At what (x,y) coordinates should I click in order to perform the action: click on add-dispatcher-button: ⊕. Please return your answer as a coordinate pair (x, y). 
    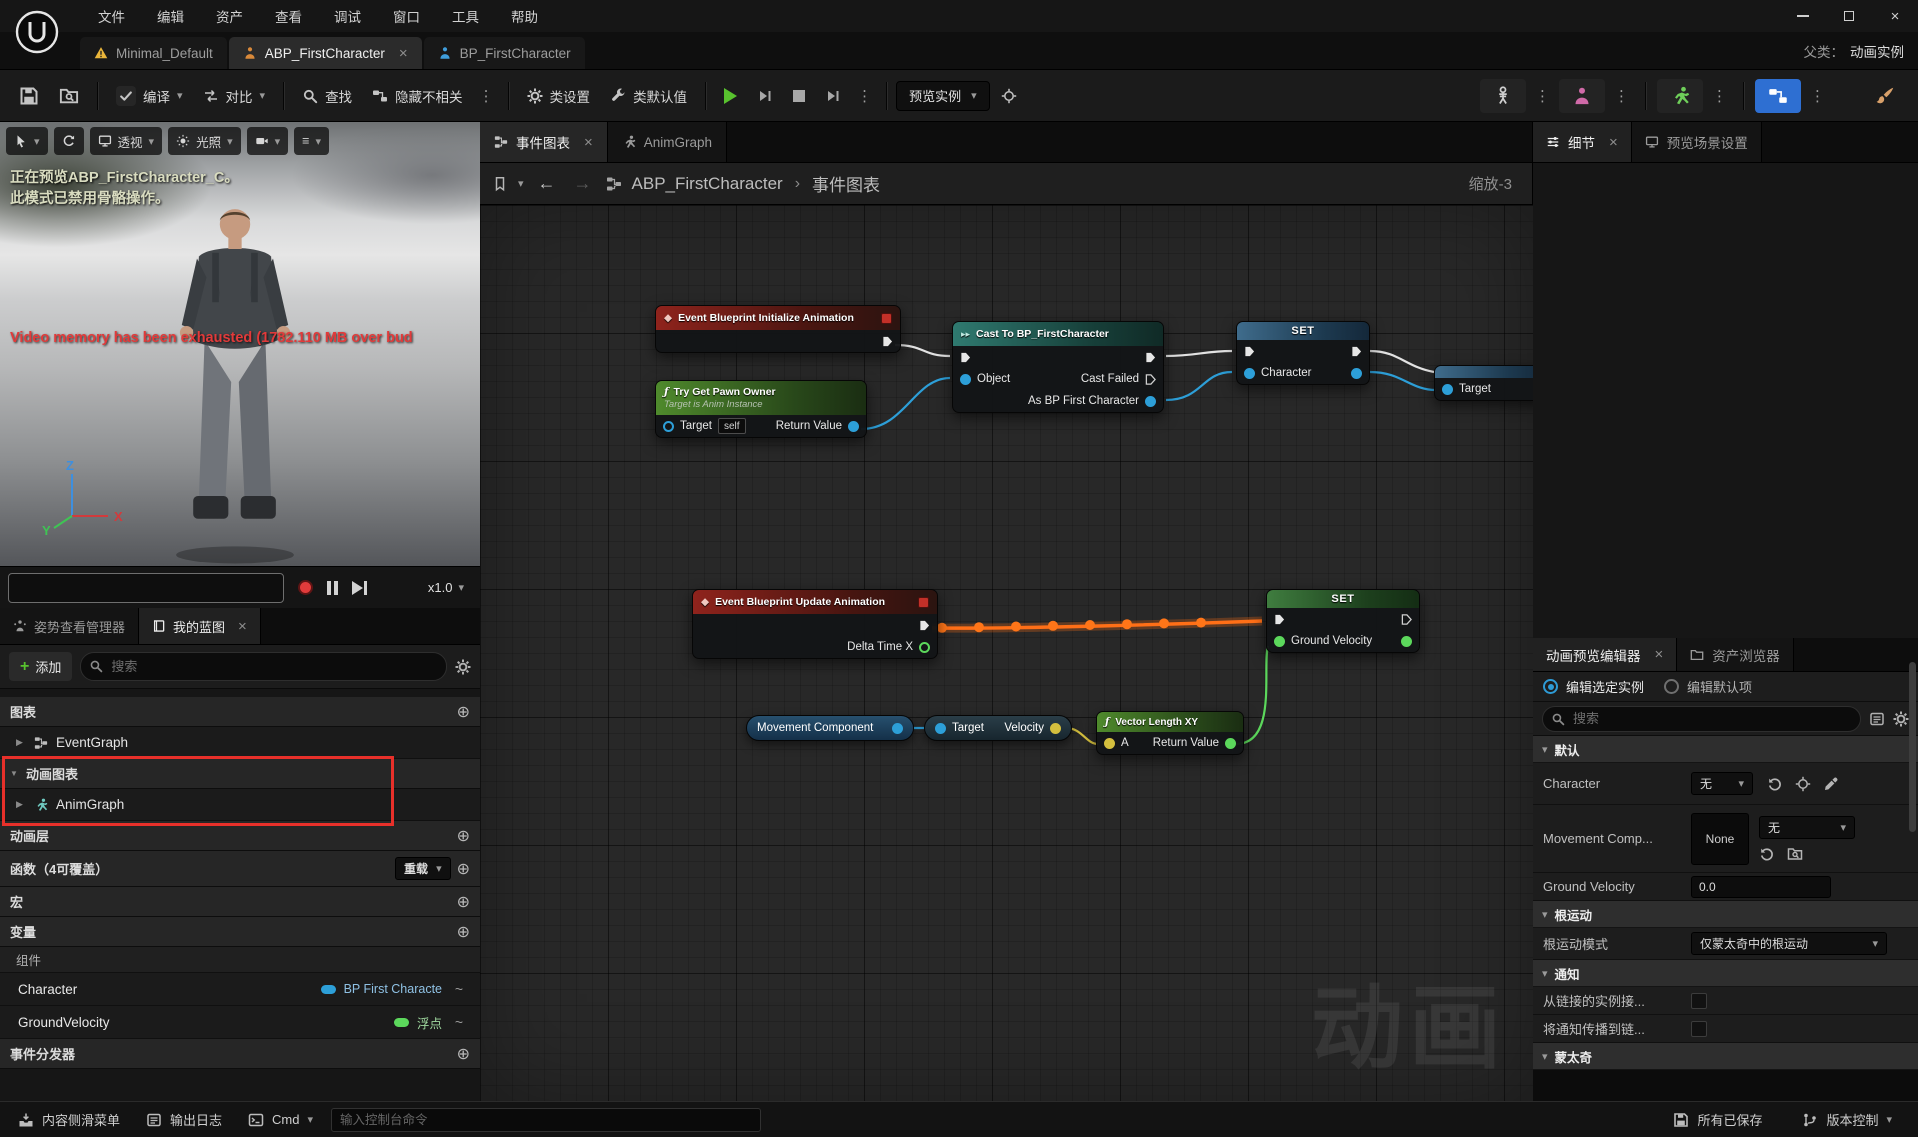
    Looking at the image, I should click on (463, 1054).